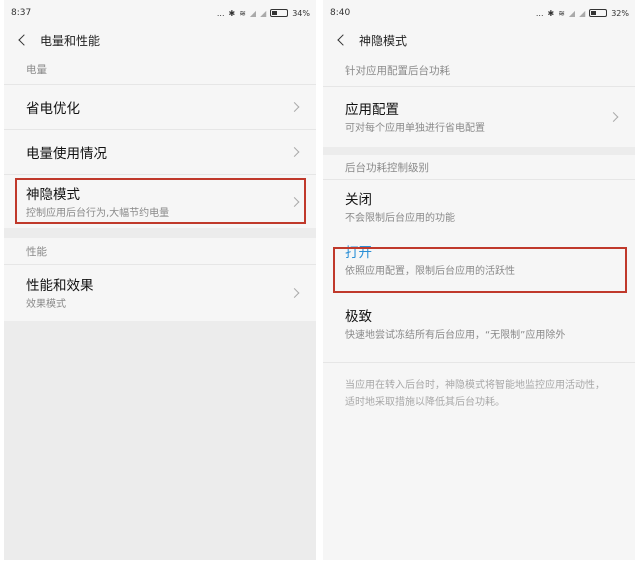 The height and width of the screenshot is (565, 640). Describe the element at coordinates (620, 13) in the screenshot. I see `battery-percent: 32%` at that location.